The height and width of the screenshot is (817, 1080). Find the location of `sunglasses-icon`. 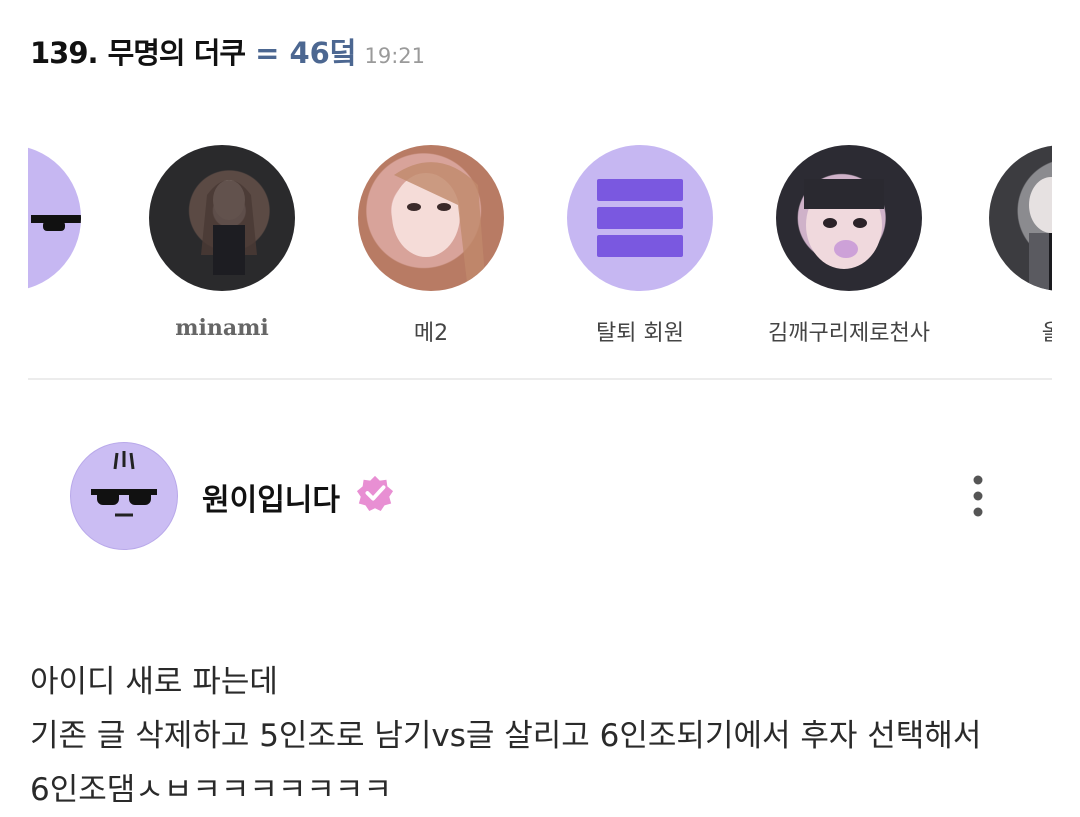

sunglasses-icon is located at coordinates (56, 223).